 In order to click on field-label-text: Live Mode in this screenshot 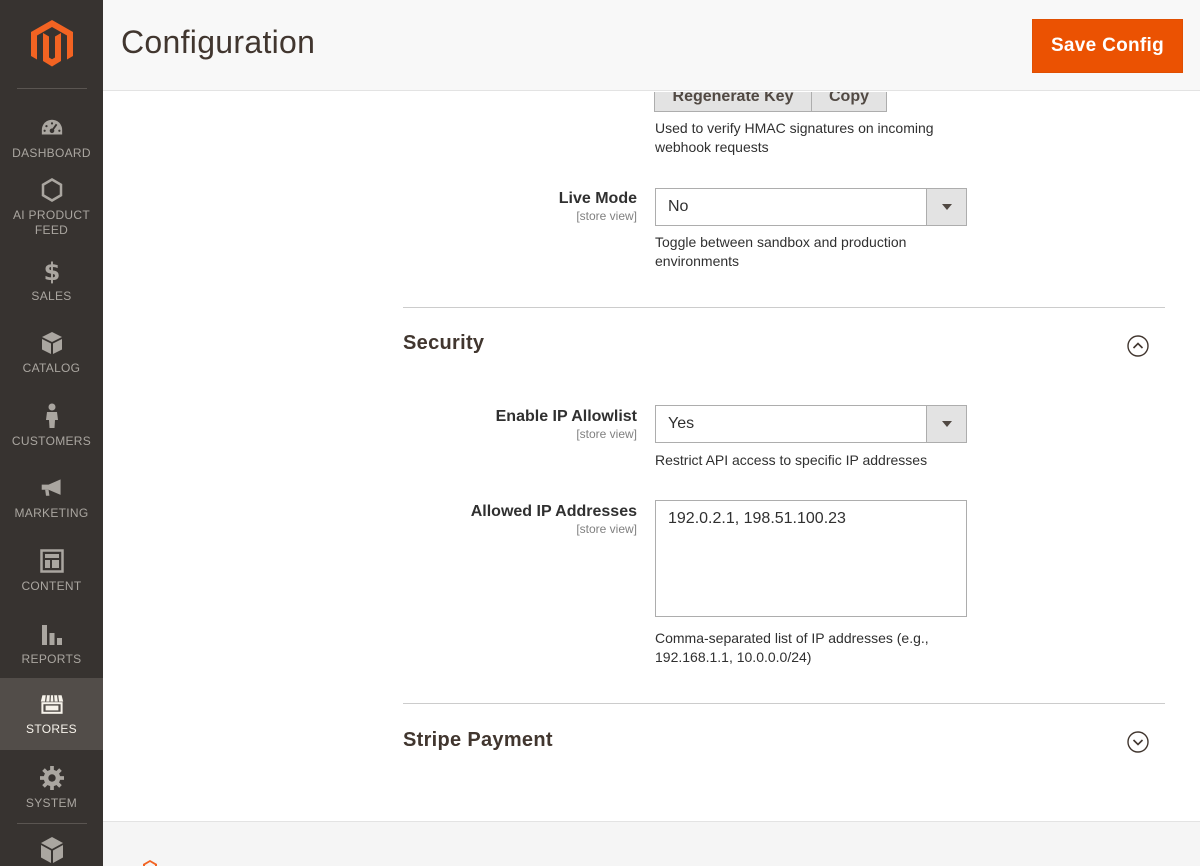, I will do `click(597, 198)`.